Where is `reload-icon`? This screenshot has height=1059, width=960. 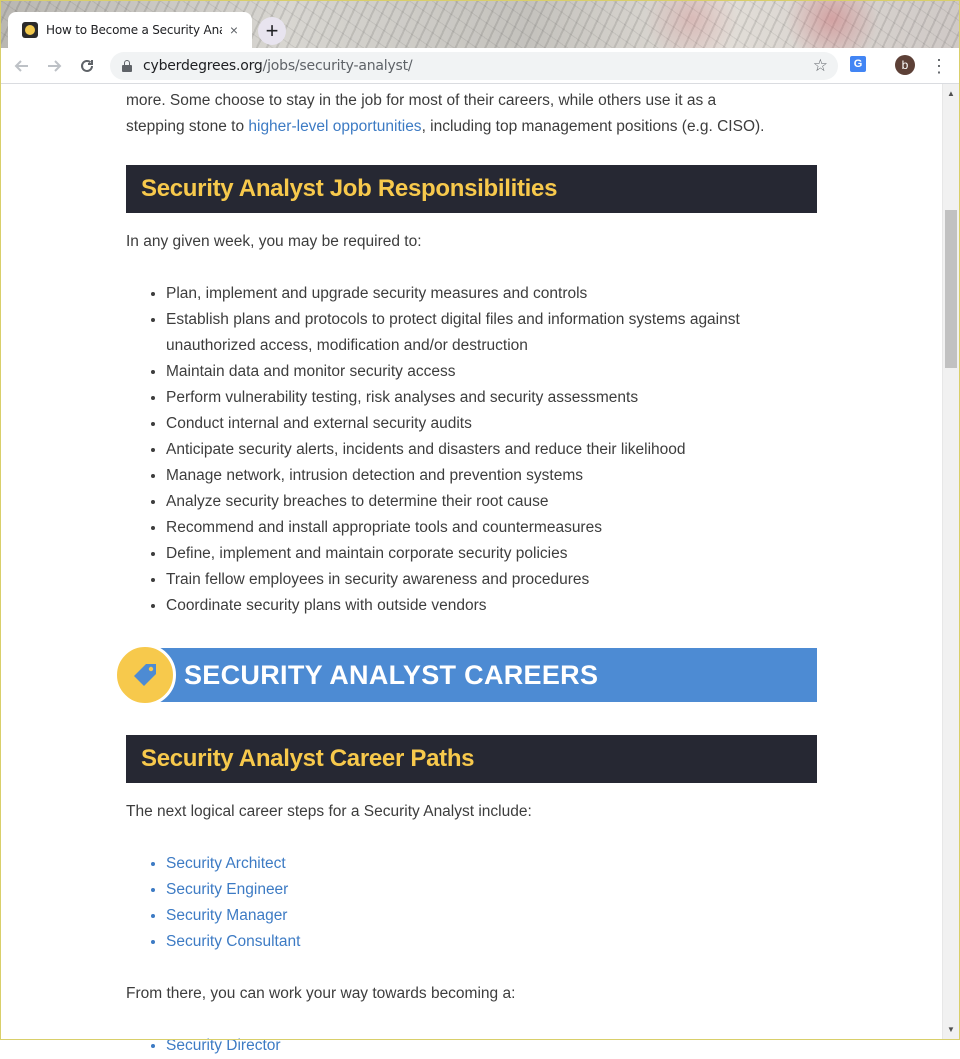 reload-icon is located at coordinates (87, 66).